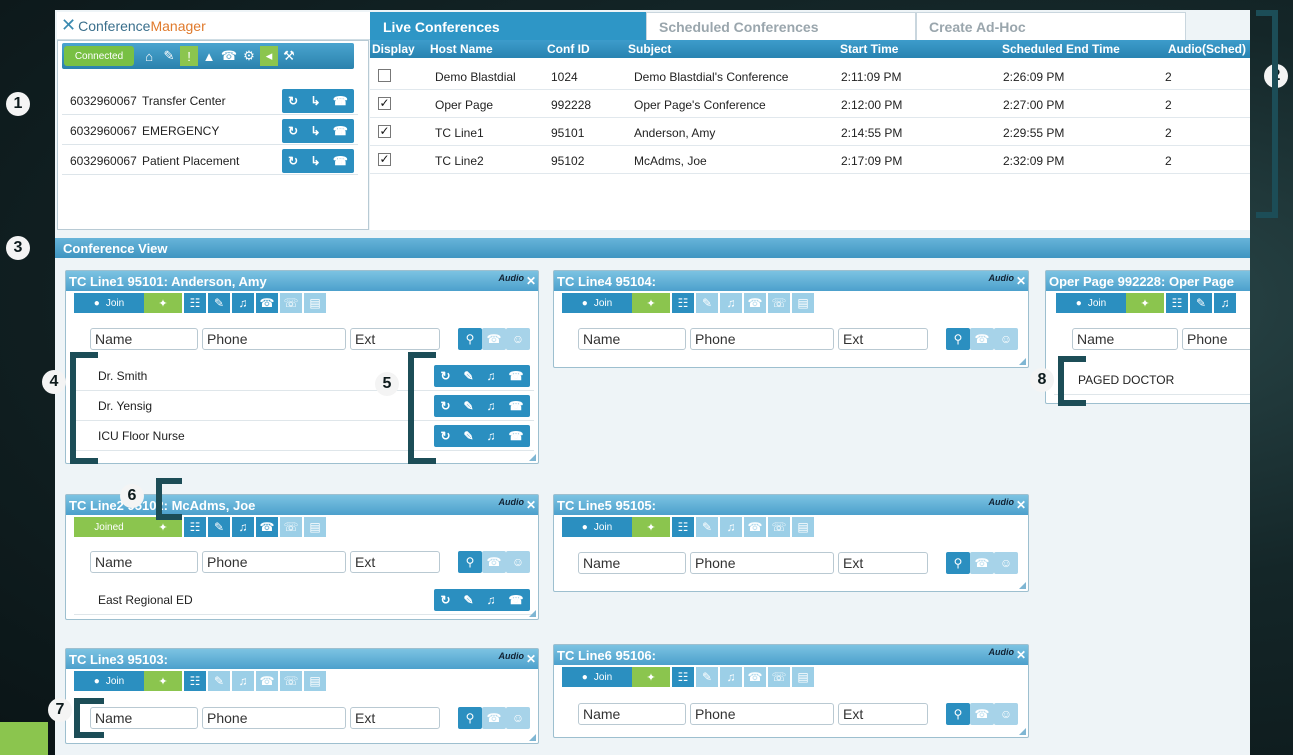 The width and height of the screenshot is (1293, 755). Describe the element at coordinates (461, 49) in the screenshot. I see `column-header: Host Name` at that location.